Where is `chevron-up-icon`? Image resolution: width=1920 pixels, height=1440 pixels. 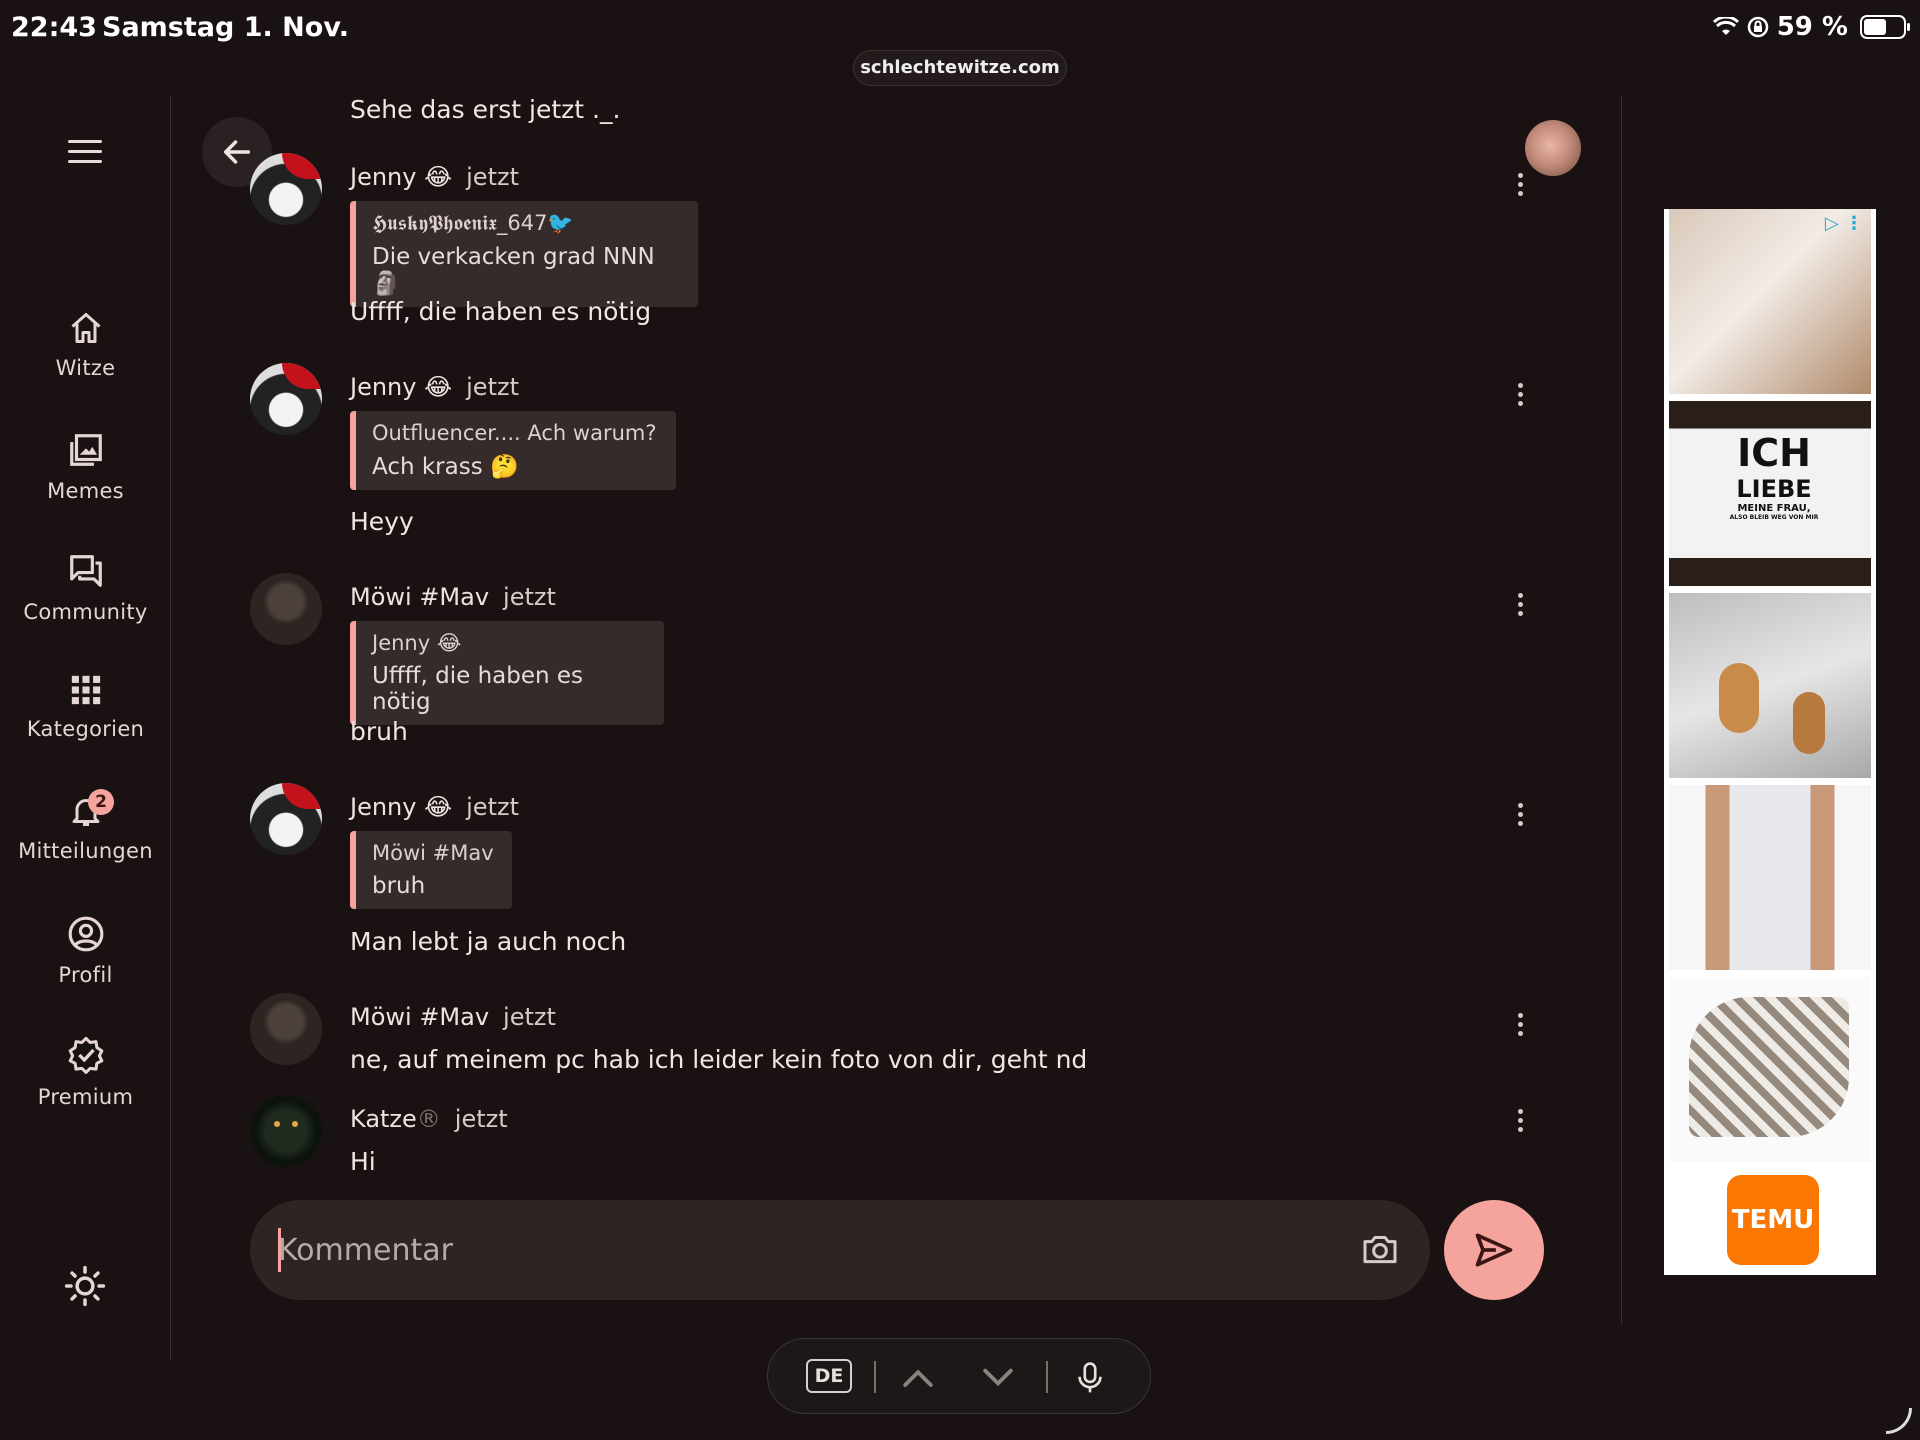
chevron-up-icon is located at coordinates (918, 1379).